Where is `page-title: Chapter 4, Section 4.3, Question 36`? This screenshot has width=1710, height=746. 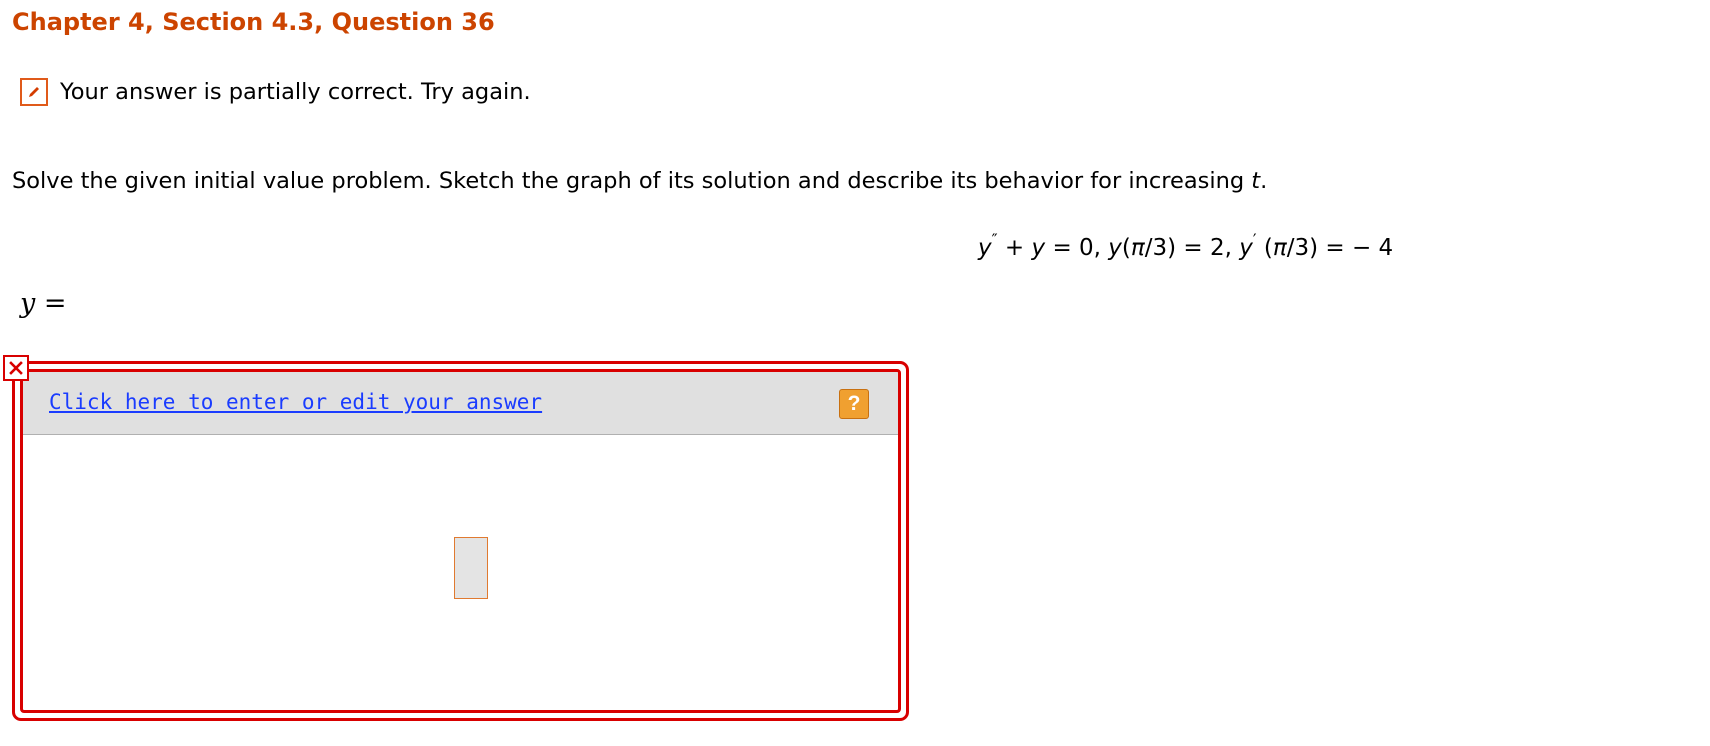
page-title: Chapter 4, Section 4.3, Question 36 is located at coordinates (253, 22).